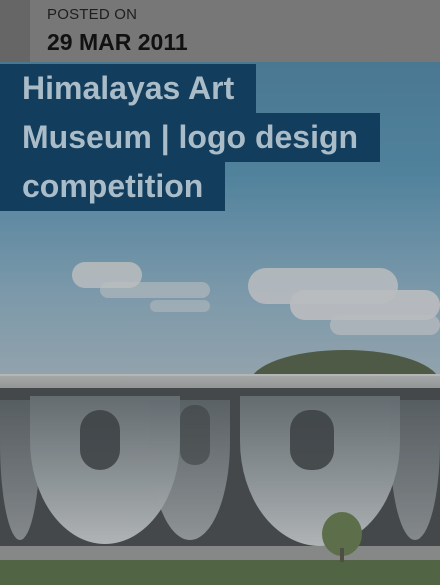 Image resolution: width=440 pixels, height=585 pixels. I want to click on post-date: 29 MAR 2011, so click(117, 42).